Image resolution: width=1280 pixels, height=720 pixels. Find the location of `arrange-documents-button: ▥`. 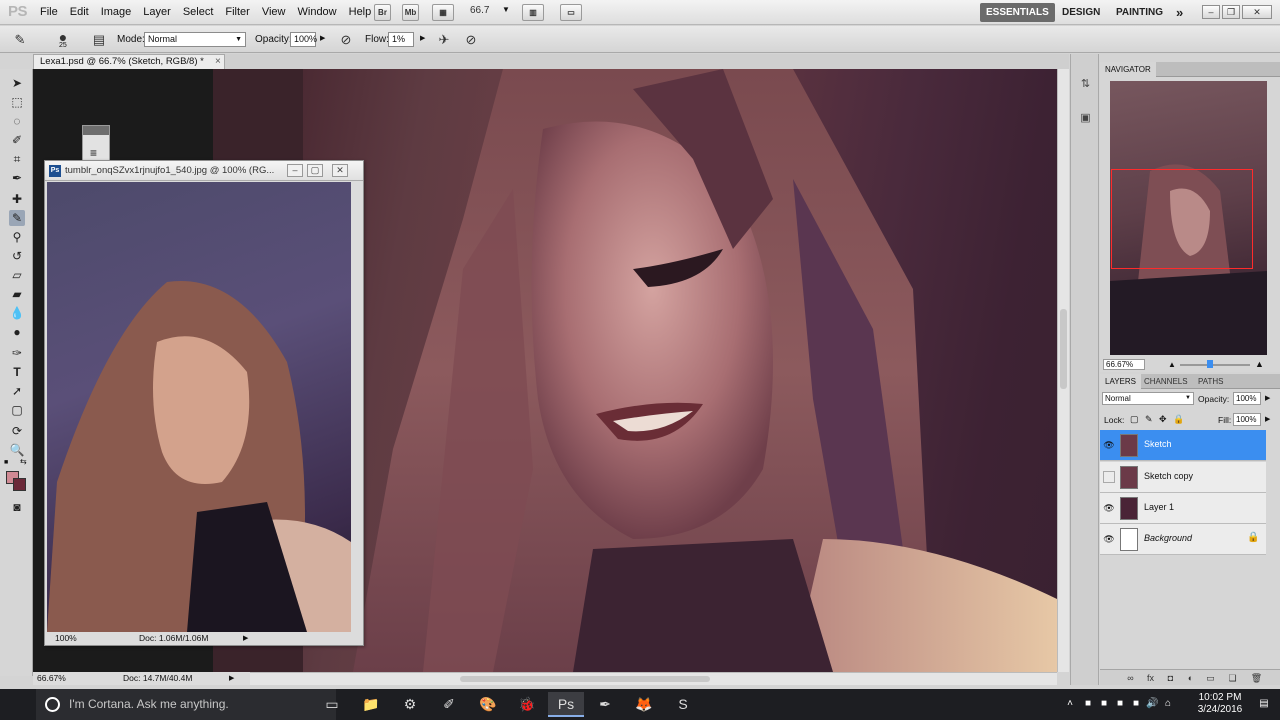

arrange-documents-button: ▥ is located at coordinates (533, 12).